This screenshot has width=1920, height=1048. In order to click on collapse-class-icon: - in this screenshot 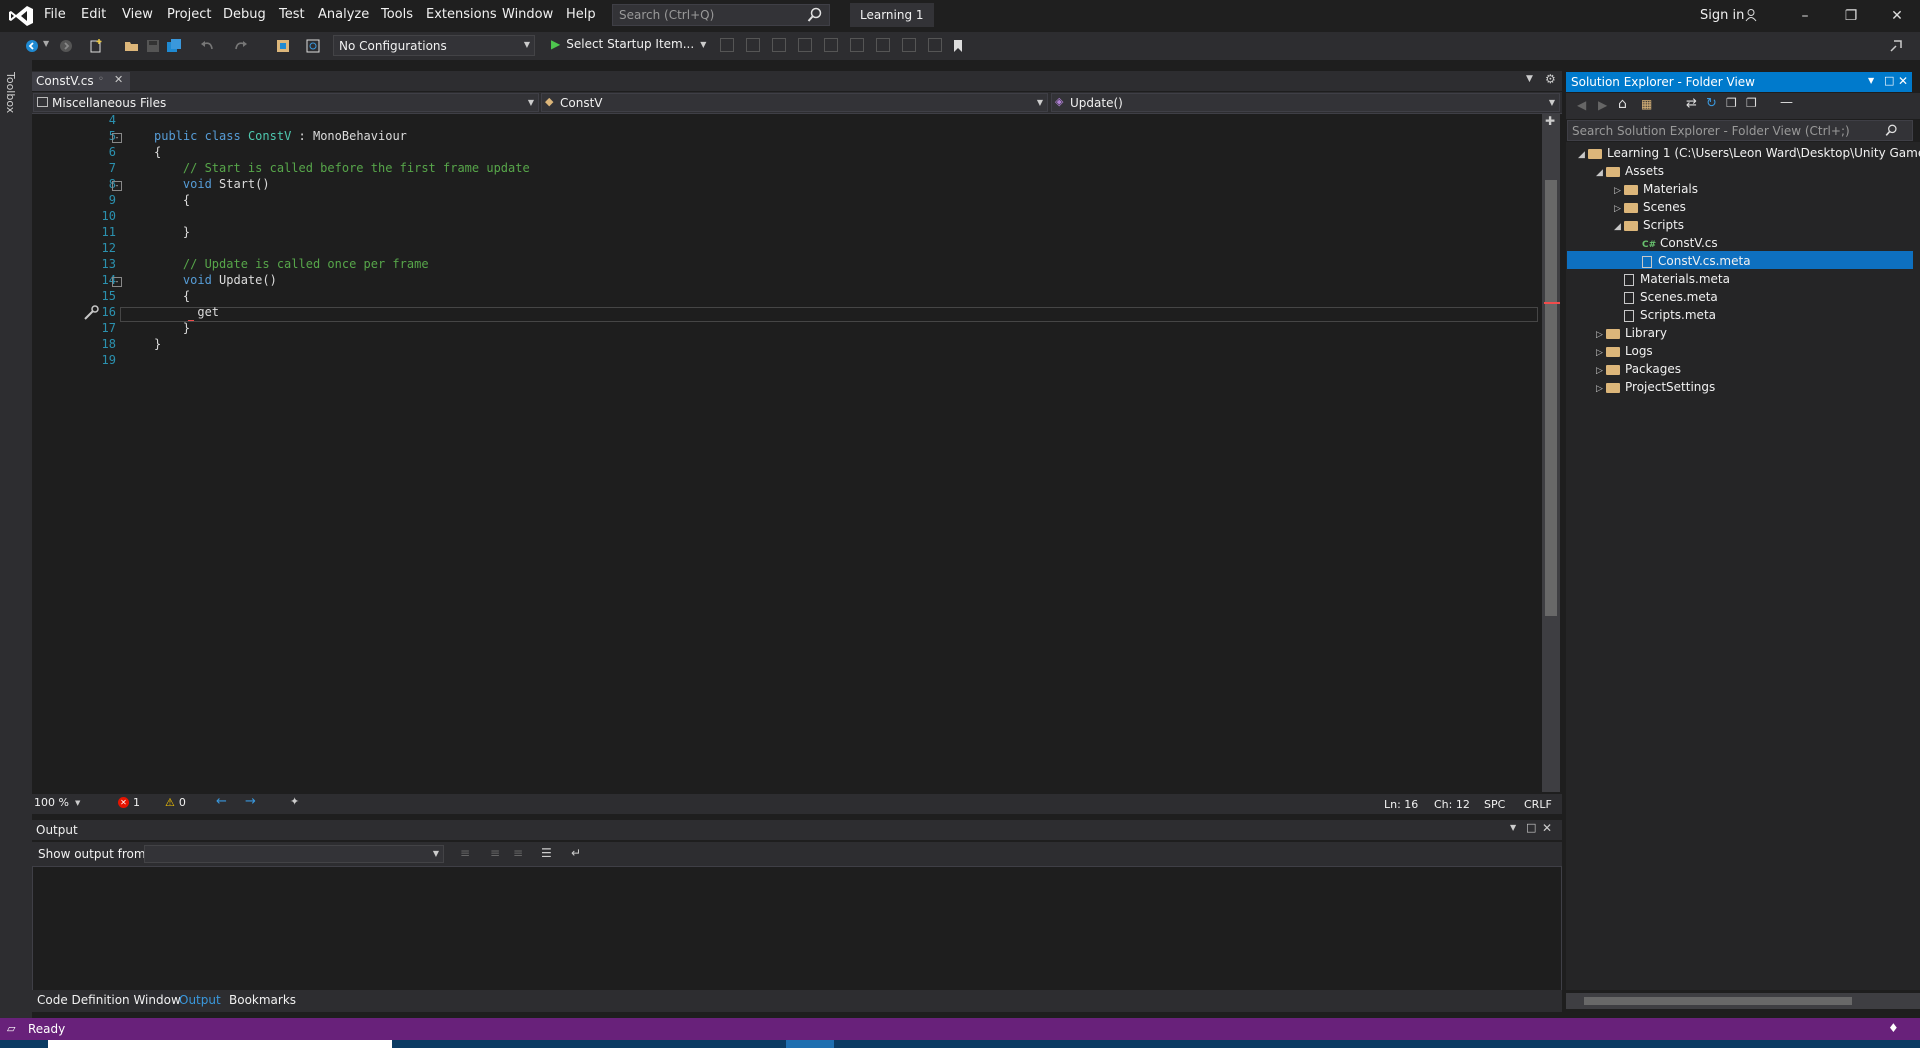, I will do `click(117, 138)`.